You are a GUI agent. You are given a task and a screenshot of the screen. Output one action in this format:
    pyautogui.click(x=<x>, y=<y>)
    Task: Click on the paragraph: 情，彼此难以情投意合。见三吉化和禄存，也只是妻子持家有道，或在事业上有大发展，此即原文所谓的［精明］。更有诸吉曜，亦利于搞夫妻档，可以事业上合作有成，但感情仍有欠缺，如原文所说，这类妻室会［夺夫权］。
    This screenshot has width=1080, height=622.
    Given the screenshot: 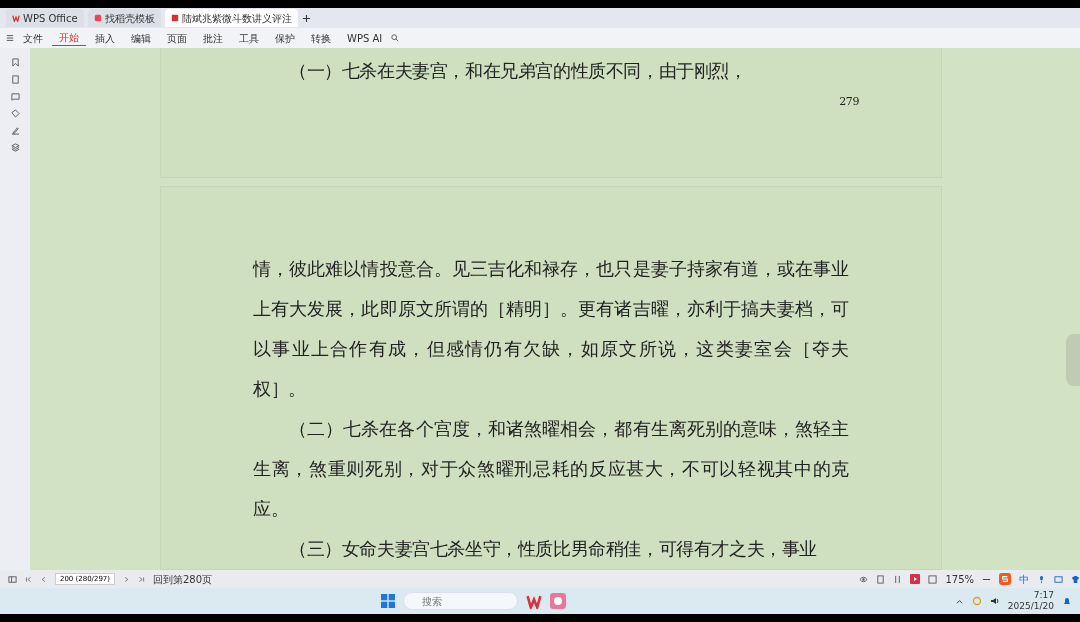 What is the action you would take?
    pyautogui.click(x=551, y=329)
    